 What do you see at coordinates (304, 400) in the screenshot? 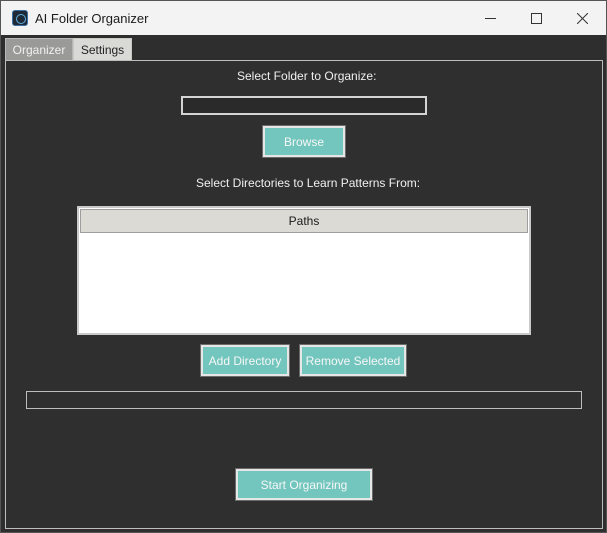
I see `progress-bar` at bounding box center [304, 400].